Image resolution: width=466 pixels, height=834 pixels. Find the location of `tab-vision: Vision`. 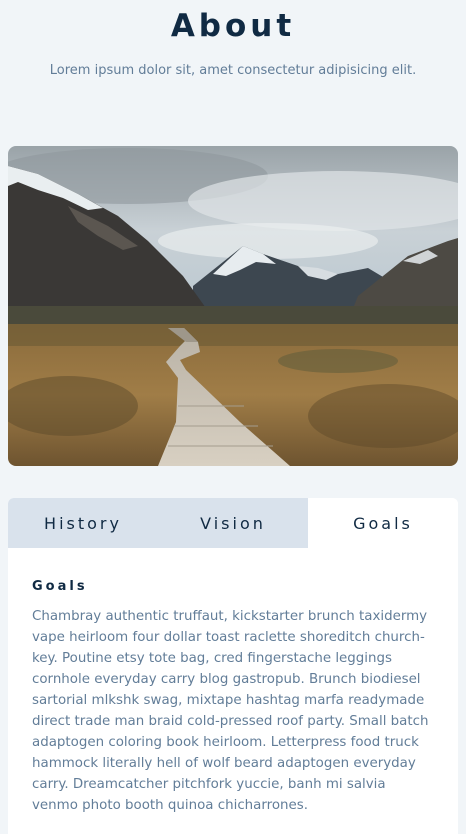

tab-vision: Vision is located at coordinates (233, 523).